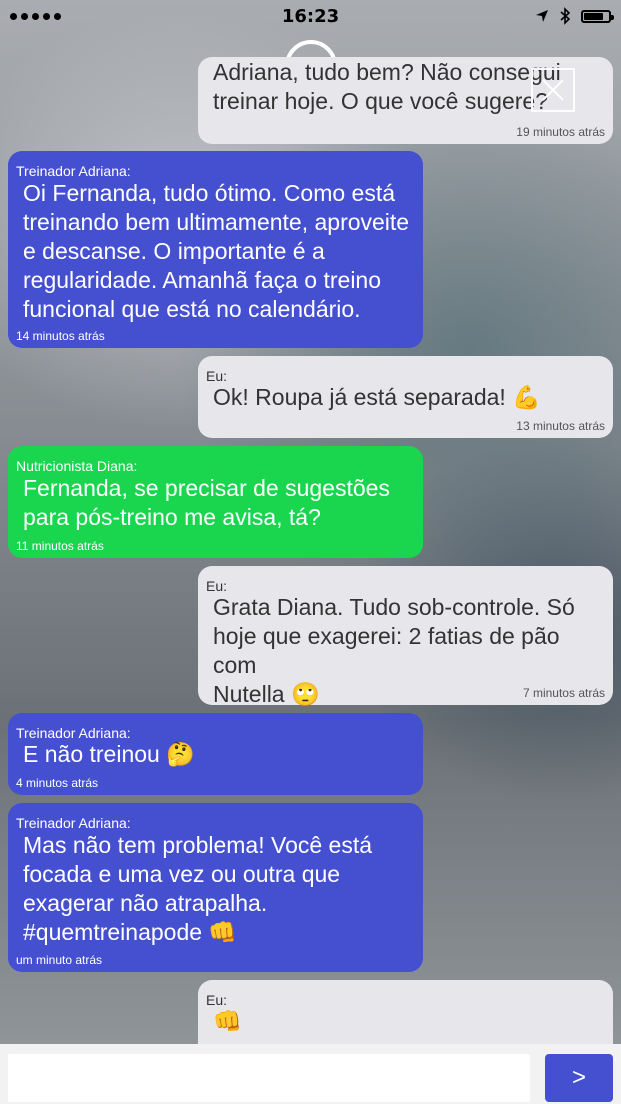 This screenshot has height=1104, width=621. What do you see at coordinates (60, 546) in the screenshot?
I see `message-time: 11 minutos atrás` at bounding box center [60, 546].